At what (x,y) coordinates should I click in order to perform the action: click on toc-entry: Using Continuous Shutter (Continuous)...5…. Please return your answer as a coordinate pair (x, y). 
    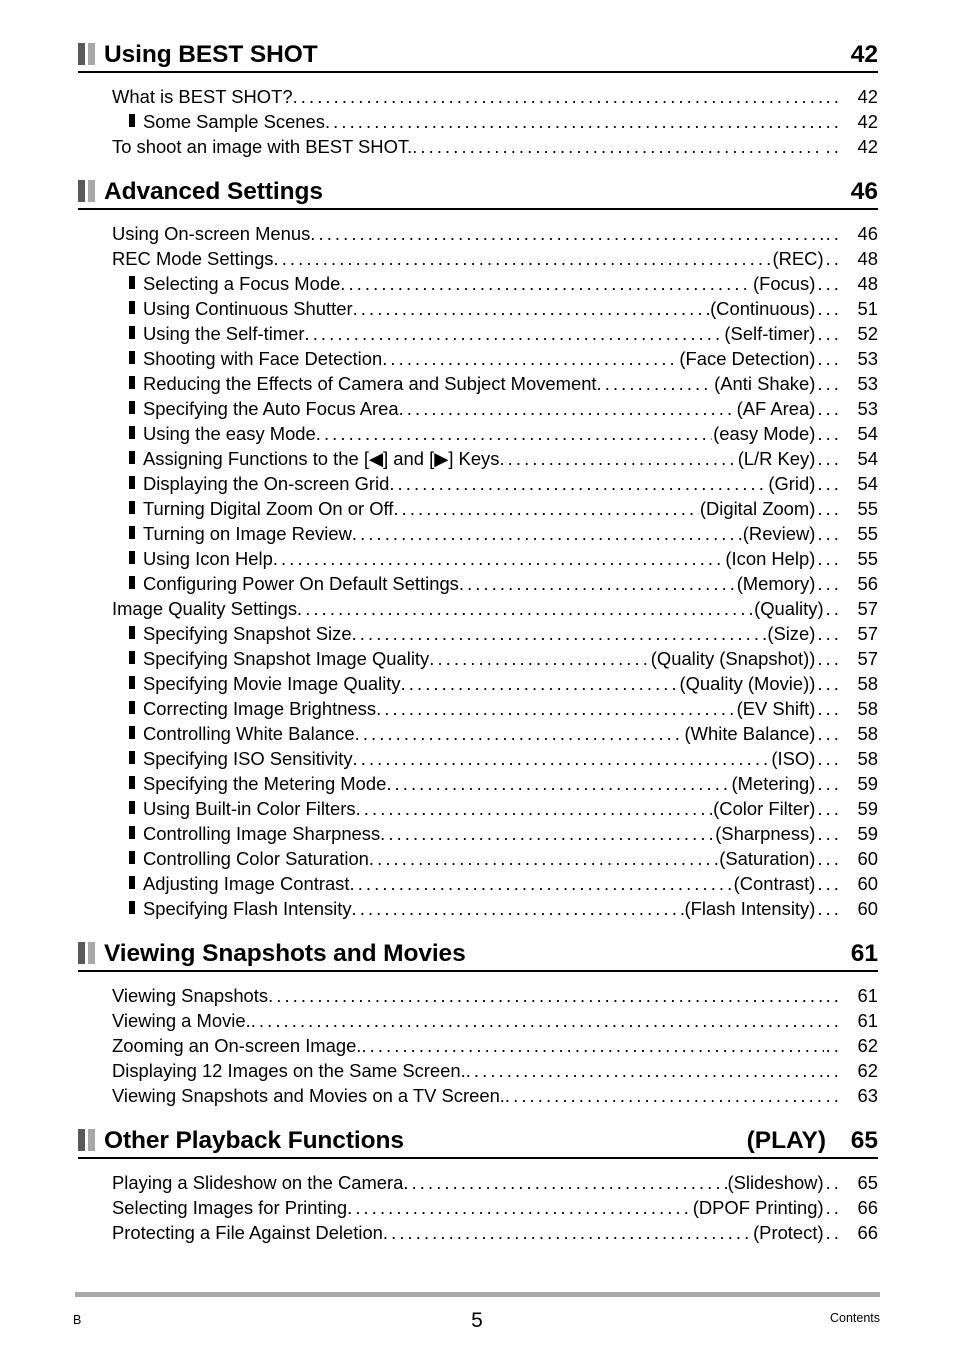
    Looking at the image, I should click on (478, 308).